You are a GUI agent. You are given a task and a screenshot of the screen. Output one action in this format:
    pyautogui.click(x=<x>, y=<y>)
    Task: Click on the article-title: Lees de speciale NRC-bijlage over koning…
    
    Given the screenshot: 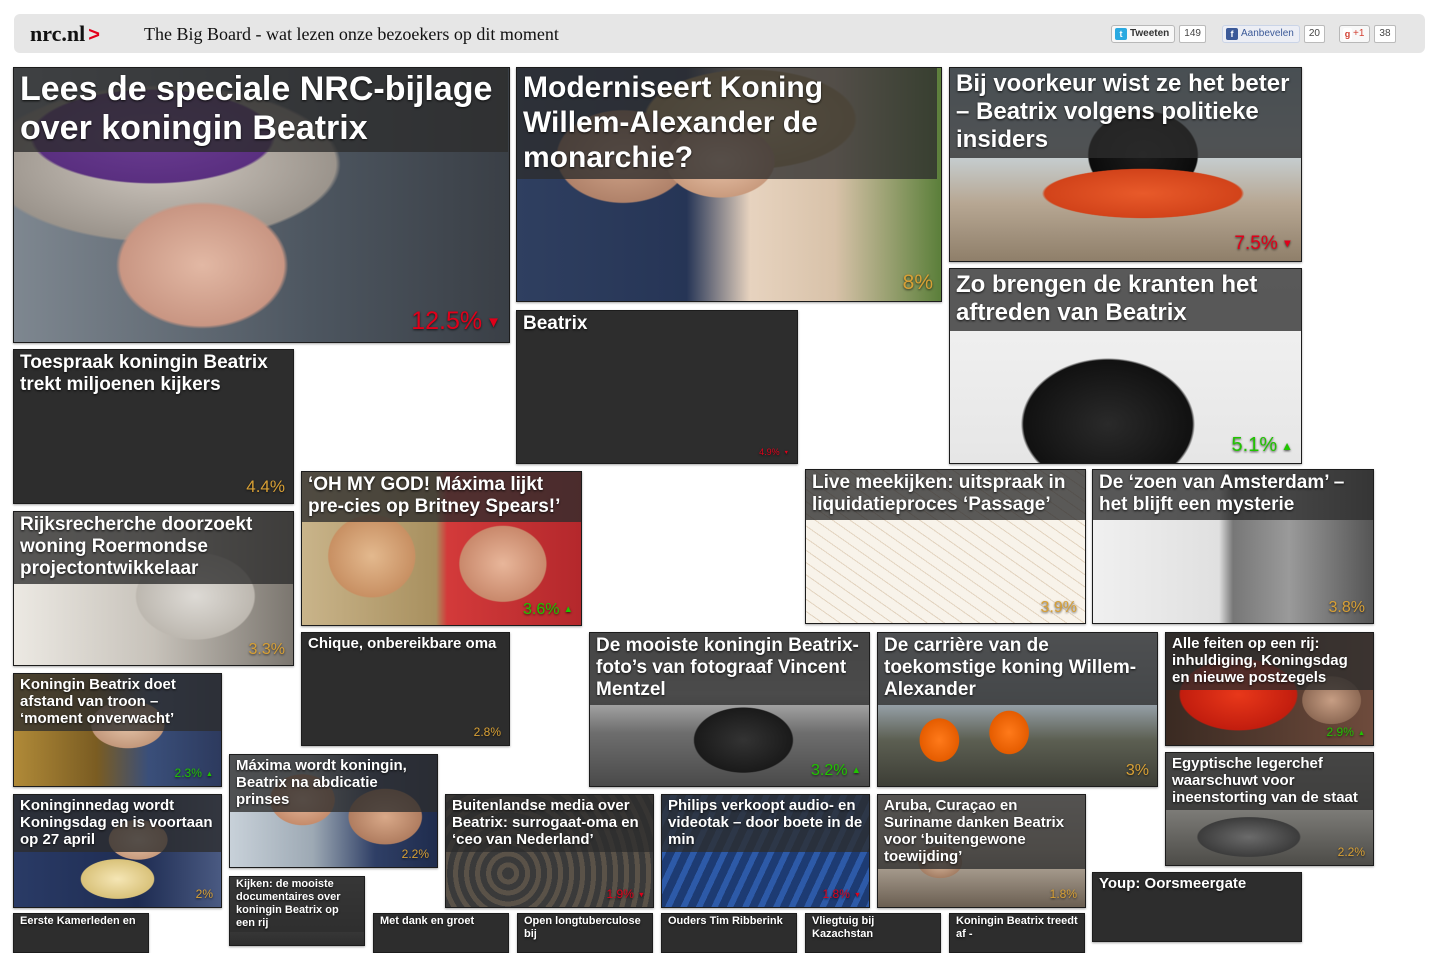 What is the action you would take?
    pyautogui.click(x=261, y=110)
    